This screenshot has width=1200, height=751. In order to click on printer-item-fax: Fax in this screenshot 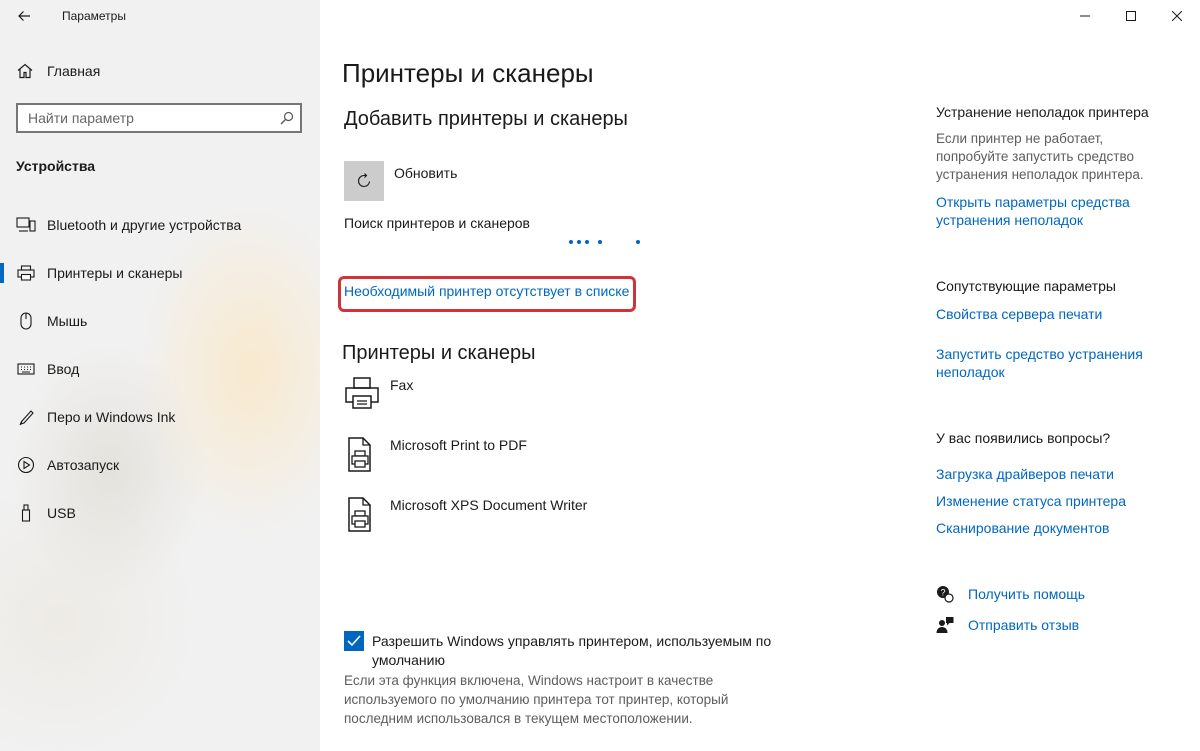, I will do `click(544, 396)`.